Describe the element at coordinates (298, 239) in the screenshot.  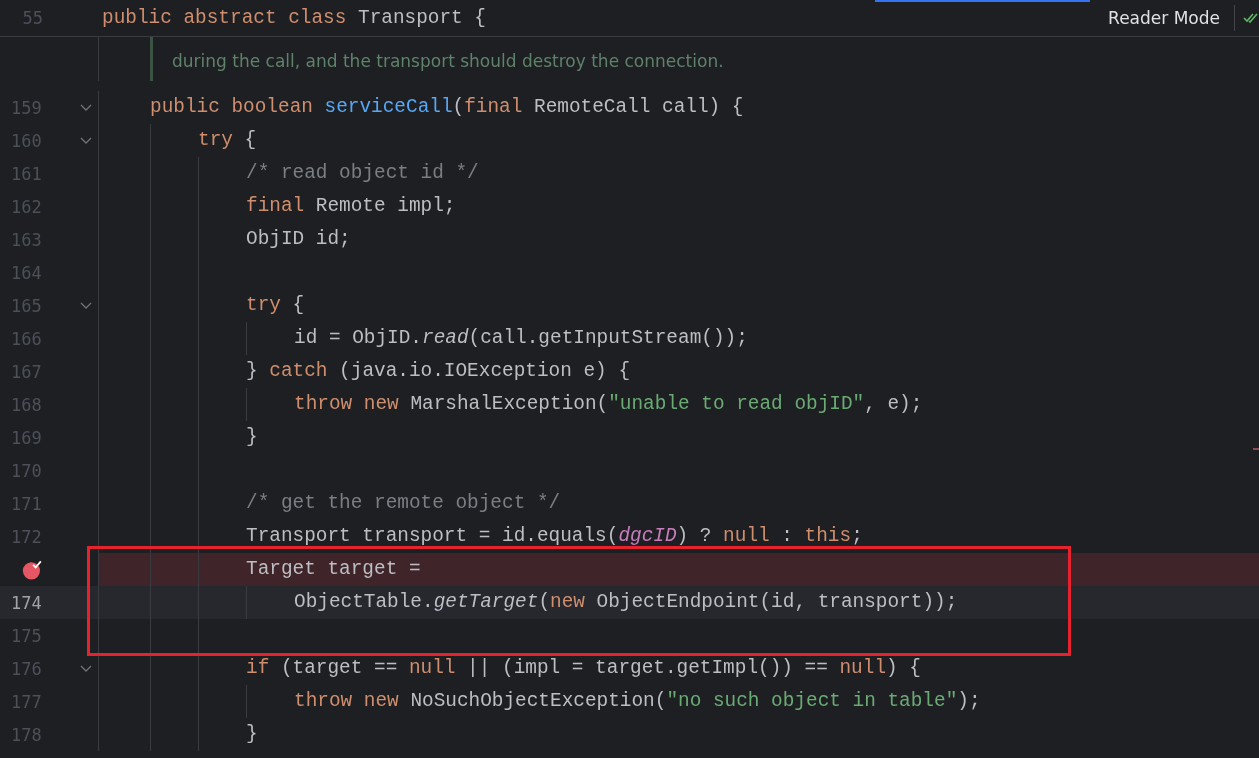
I see `code-line: ObjID id;` at that location.